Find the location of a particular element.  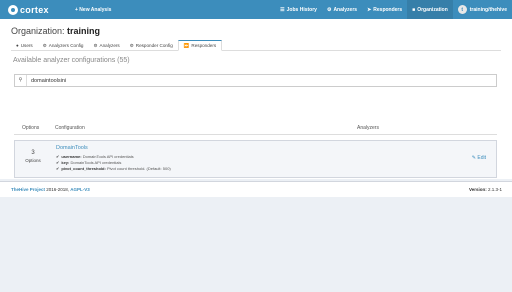

new-analysis-button: + New Analysis is located at coordinates (93, 9).